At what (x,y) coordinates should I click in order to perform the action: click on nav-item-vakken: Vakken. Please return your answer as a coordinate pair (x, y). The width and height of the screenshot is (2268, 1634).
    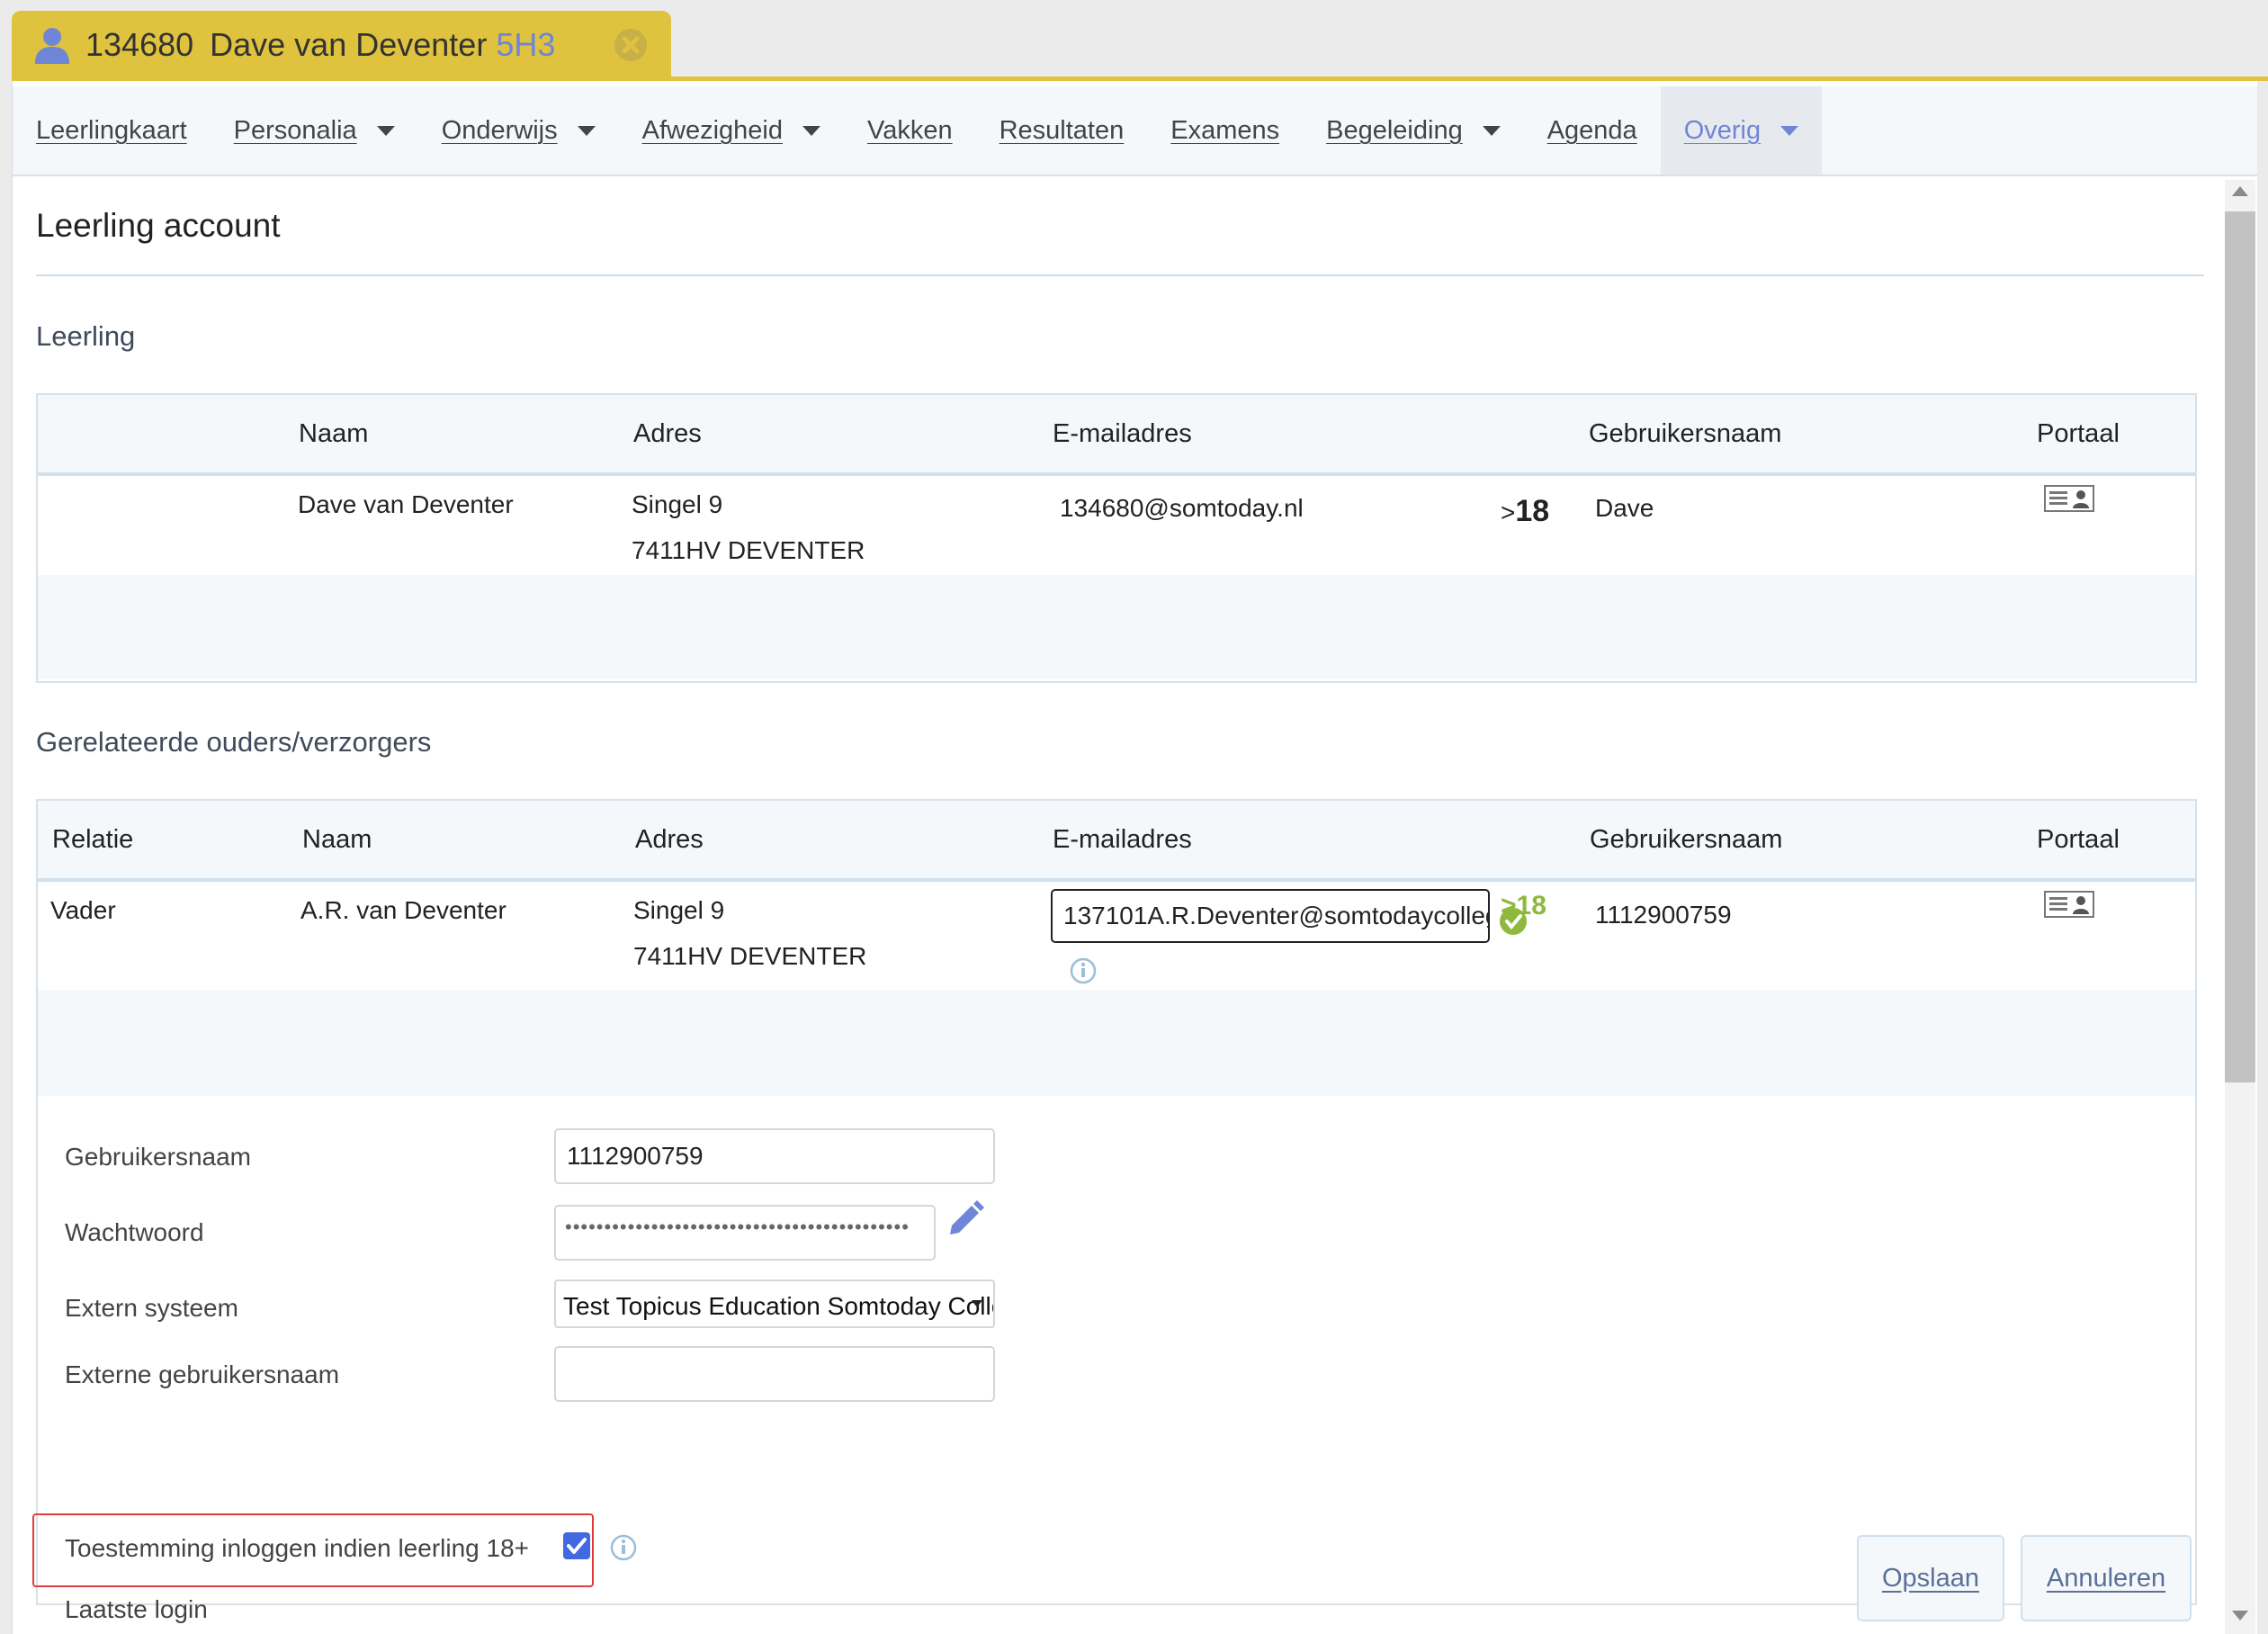
    Looking at the image, I should click on (910, 130).